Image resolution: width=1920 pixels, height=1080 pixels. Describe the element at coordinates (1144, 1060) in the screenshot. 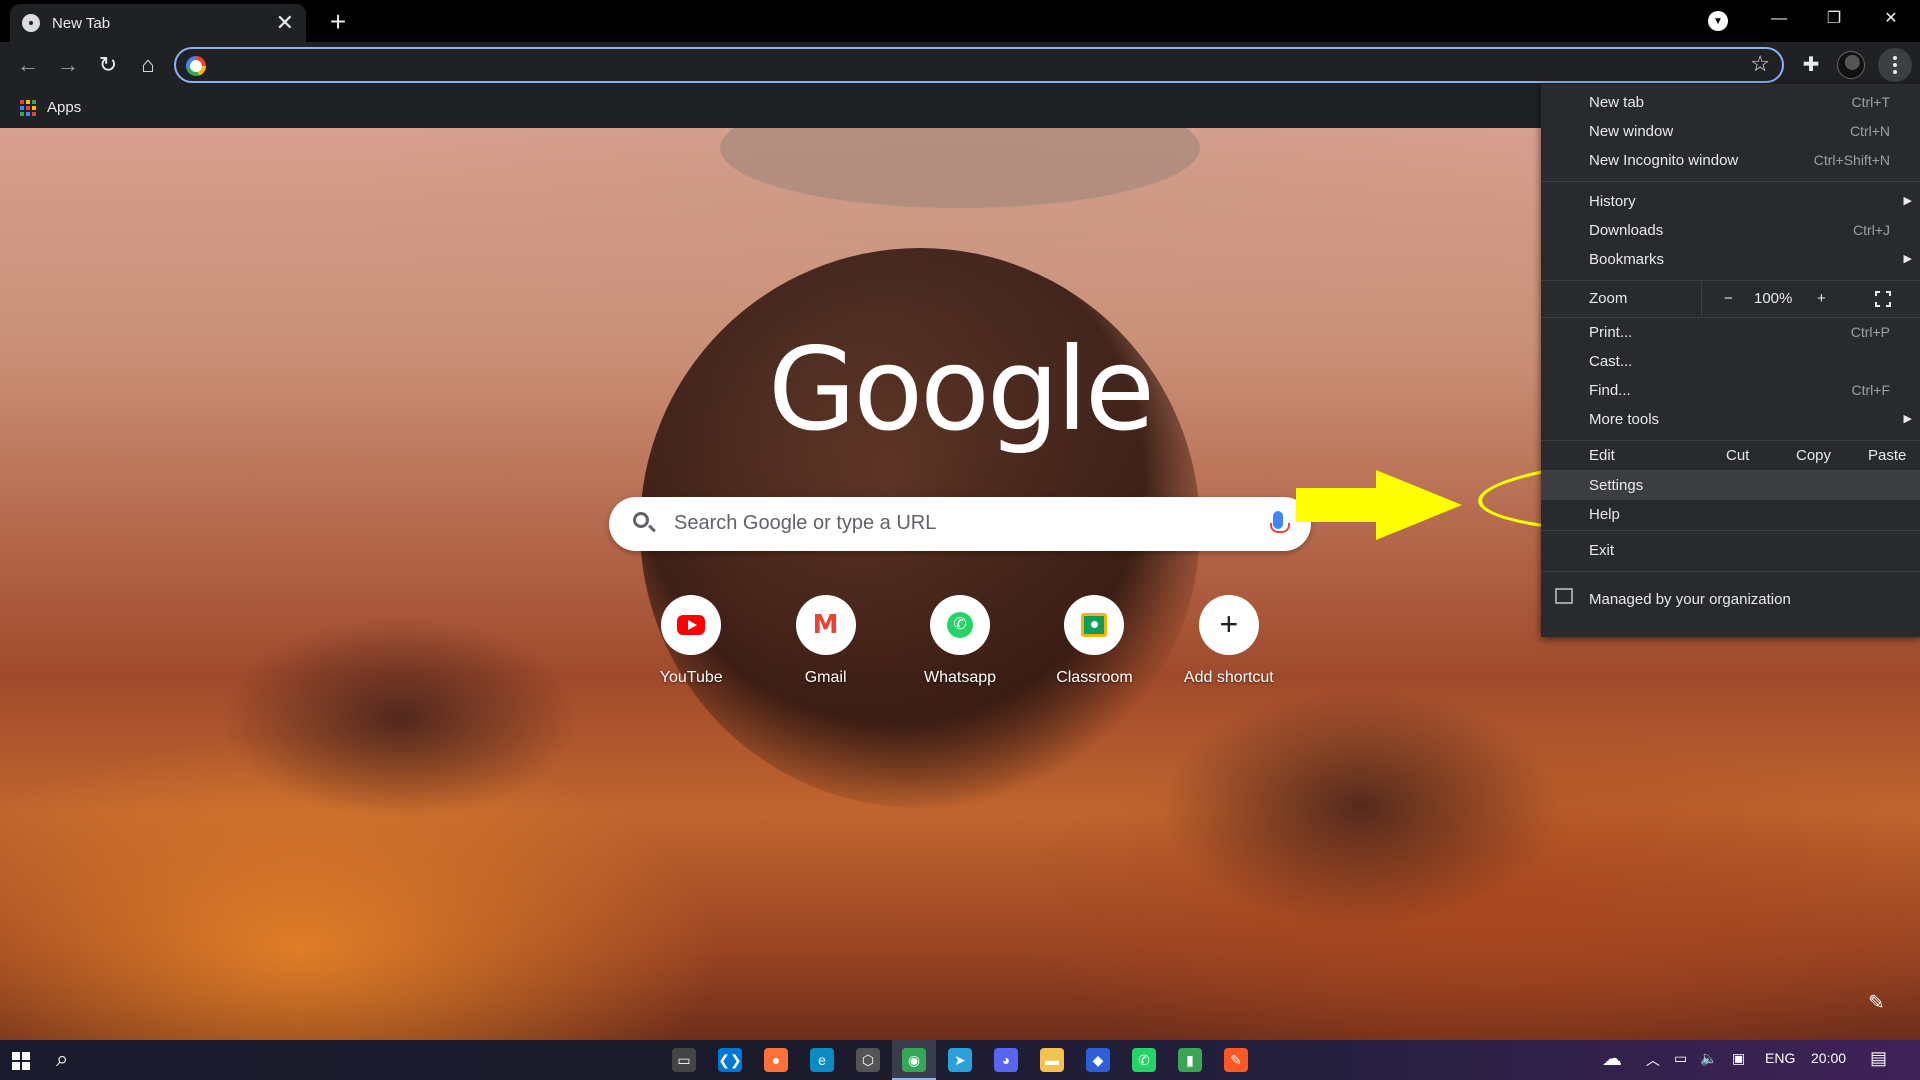

I see `whatsapp-taskbar-icon: ✆` at that location.